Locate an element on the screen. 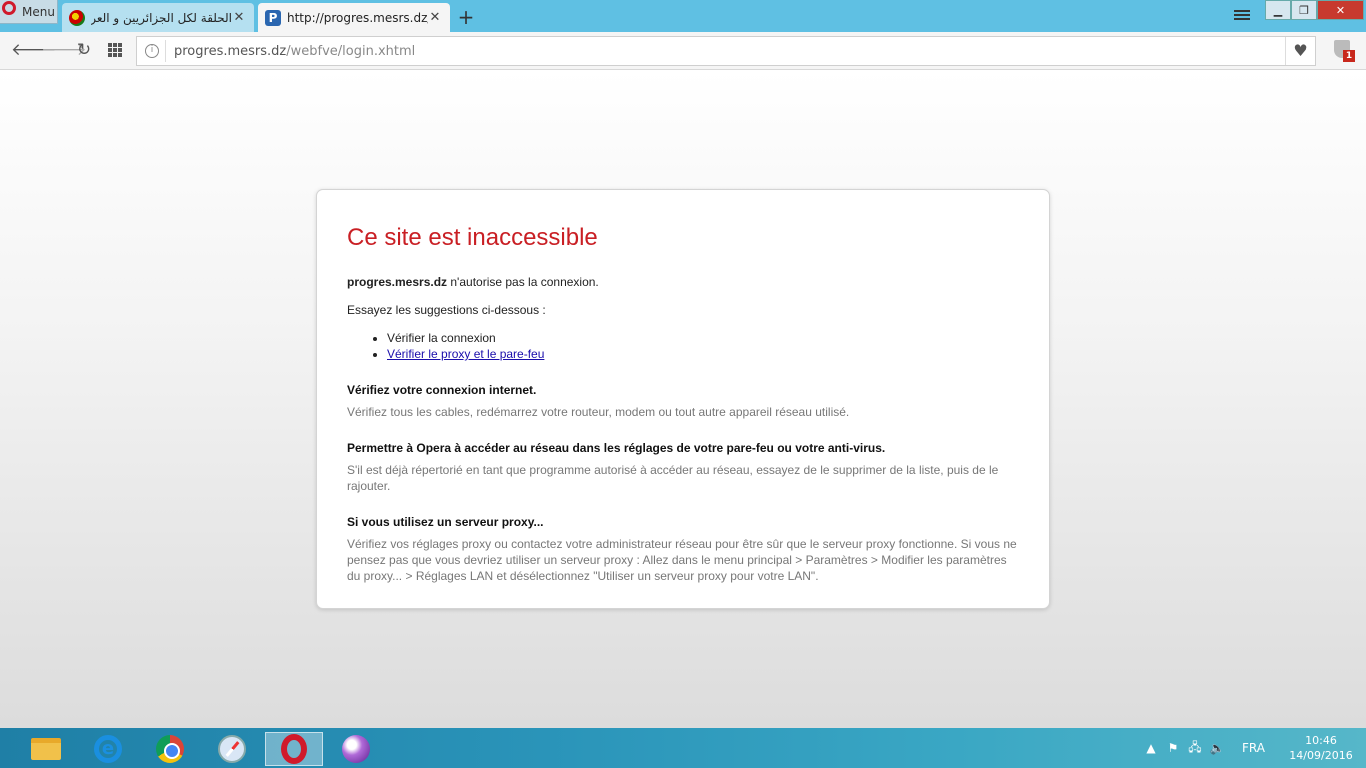 This screenshot has height=768, width=1366. app-icon is located at coordinates (356, 749).